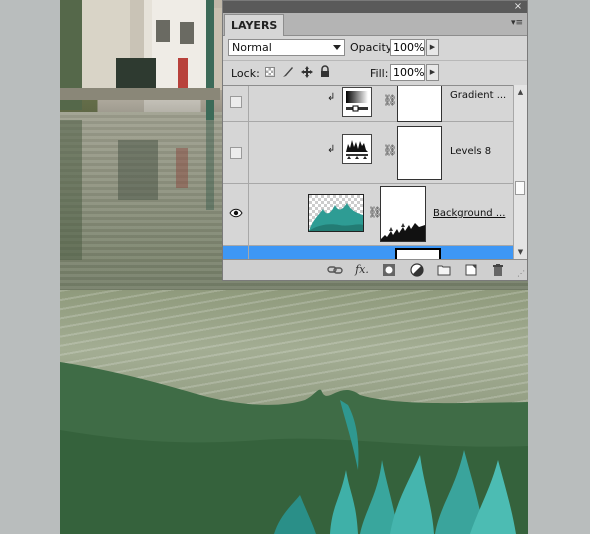 Image resolution: width=590 pixels, height=534 pixels. I want to click on panel-title-bar: ×, so click(375, 7).